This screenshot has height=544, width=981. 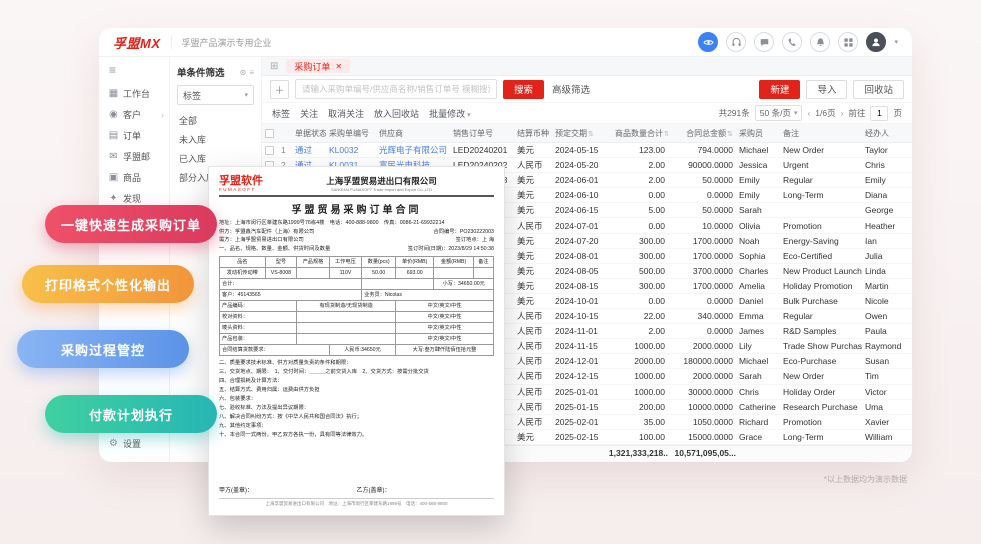 What do you see at coordinates (396, 89) in the screenshot?
I see `search-input` at bounding box center [396, 89].